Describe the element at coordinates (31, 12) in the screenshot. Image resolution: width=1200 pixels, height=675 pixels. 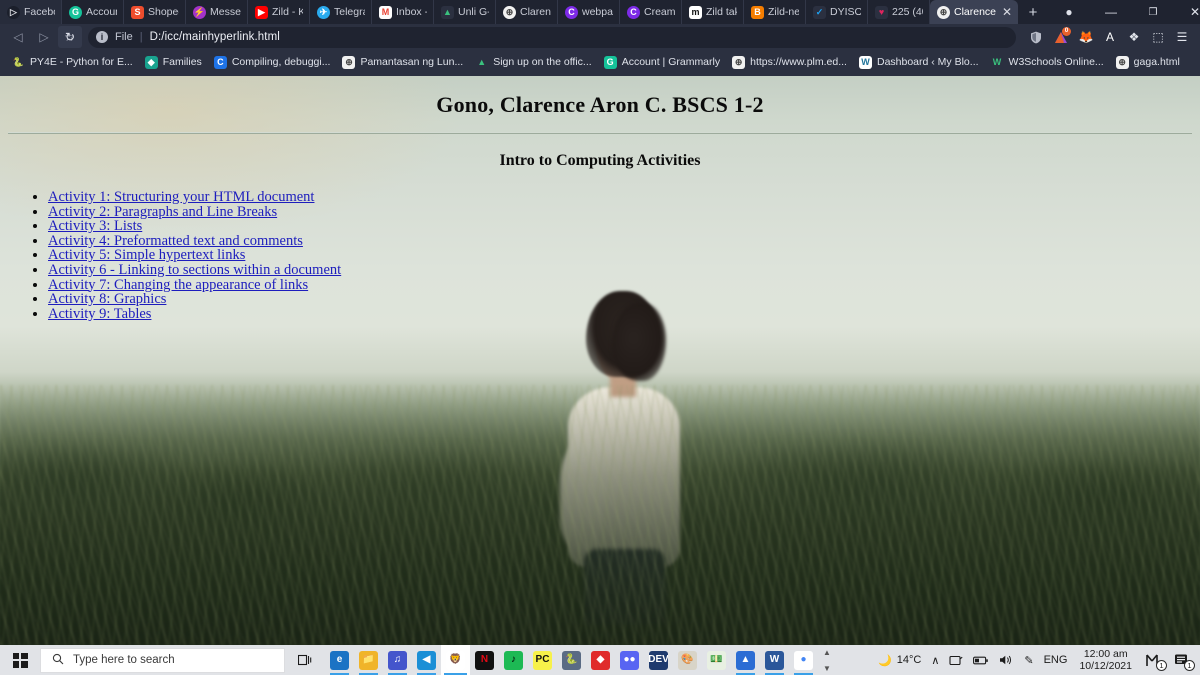
I see `browser-tab: ▷ Facebook` at that location.